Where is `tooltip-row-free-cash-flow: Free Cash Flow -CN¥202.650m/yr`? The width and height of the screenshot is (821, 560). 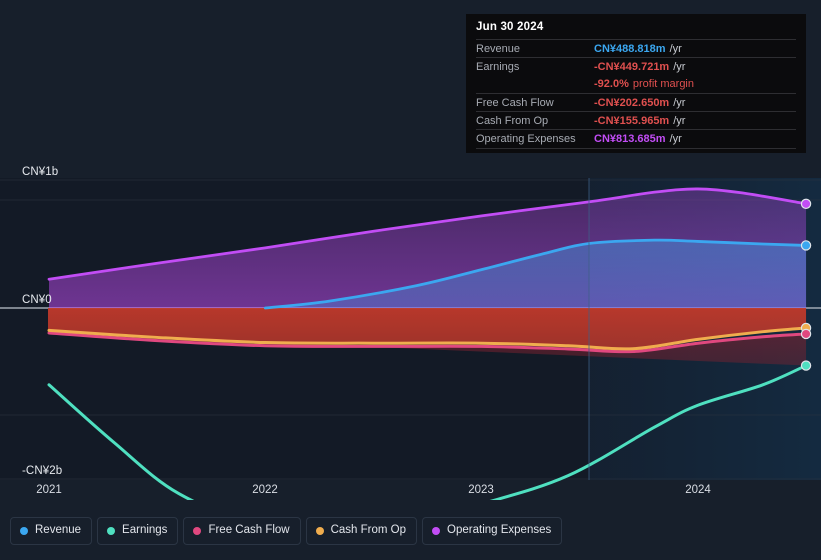 tooltip-row-free-cash-flow: Free Cash Flow -CN¥202.650m/yr is located at coordinates (636, 101).